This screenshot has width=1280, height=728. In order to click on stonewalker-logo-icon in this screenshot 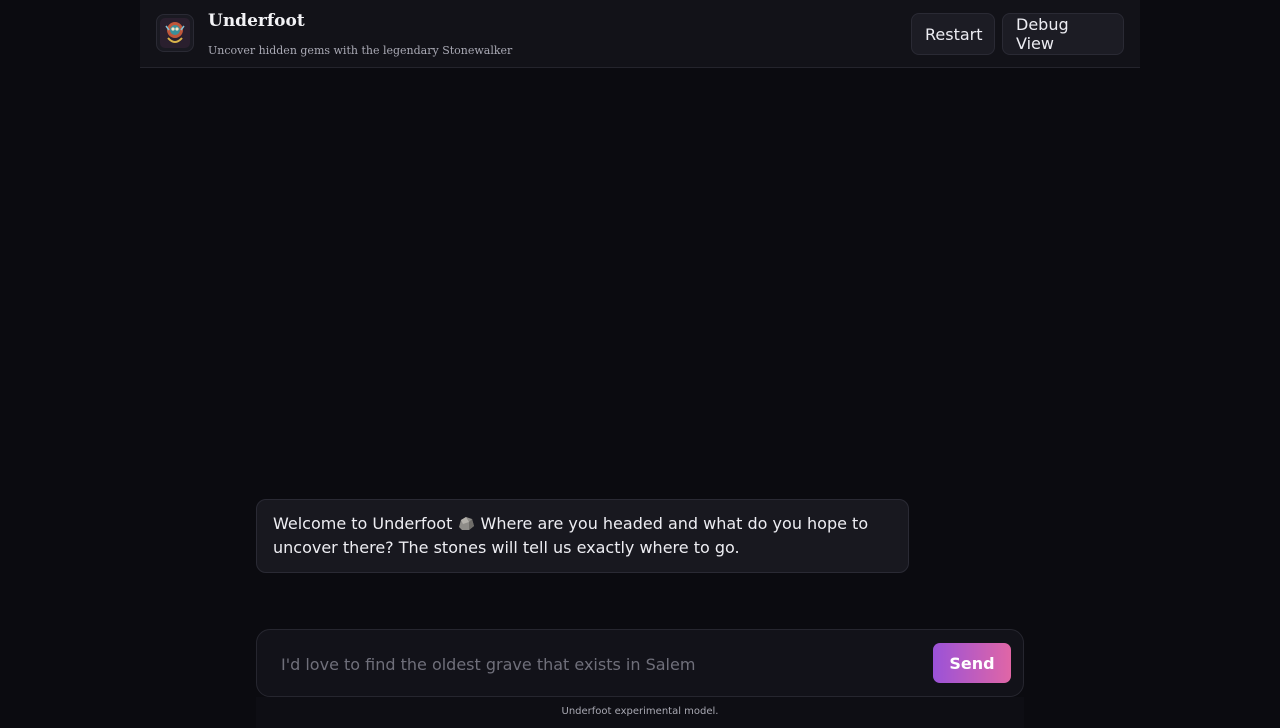, I will do `click(175, 33)`.